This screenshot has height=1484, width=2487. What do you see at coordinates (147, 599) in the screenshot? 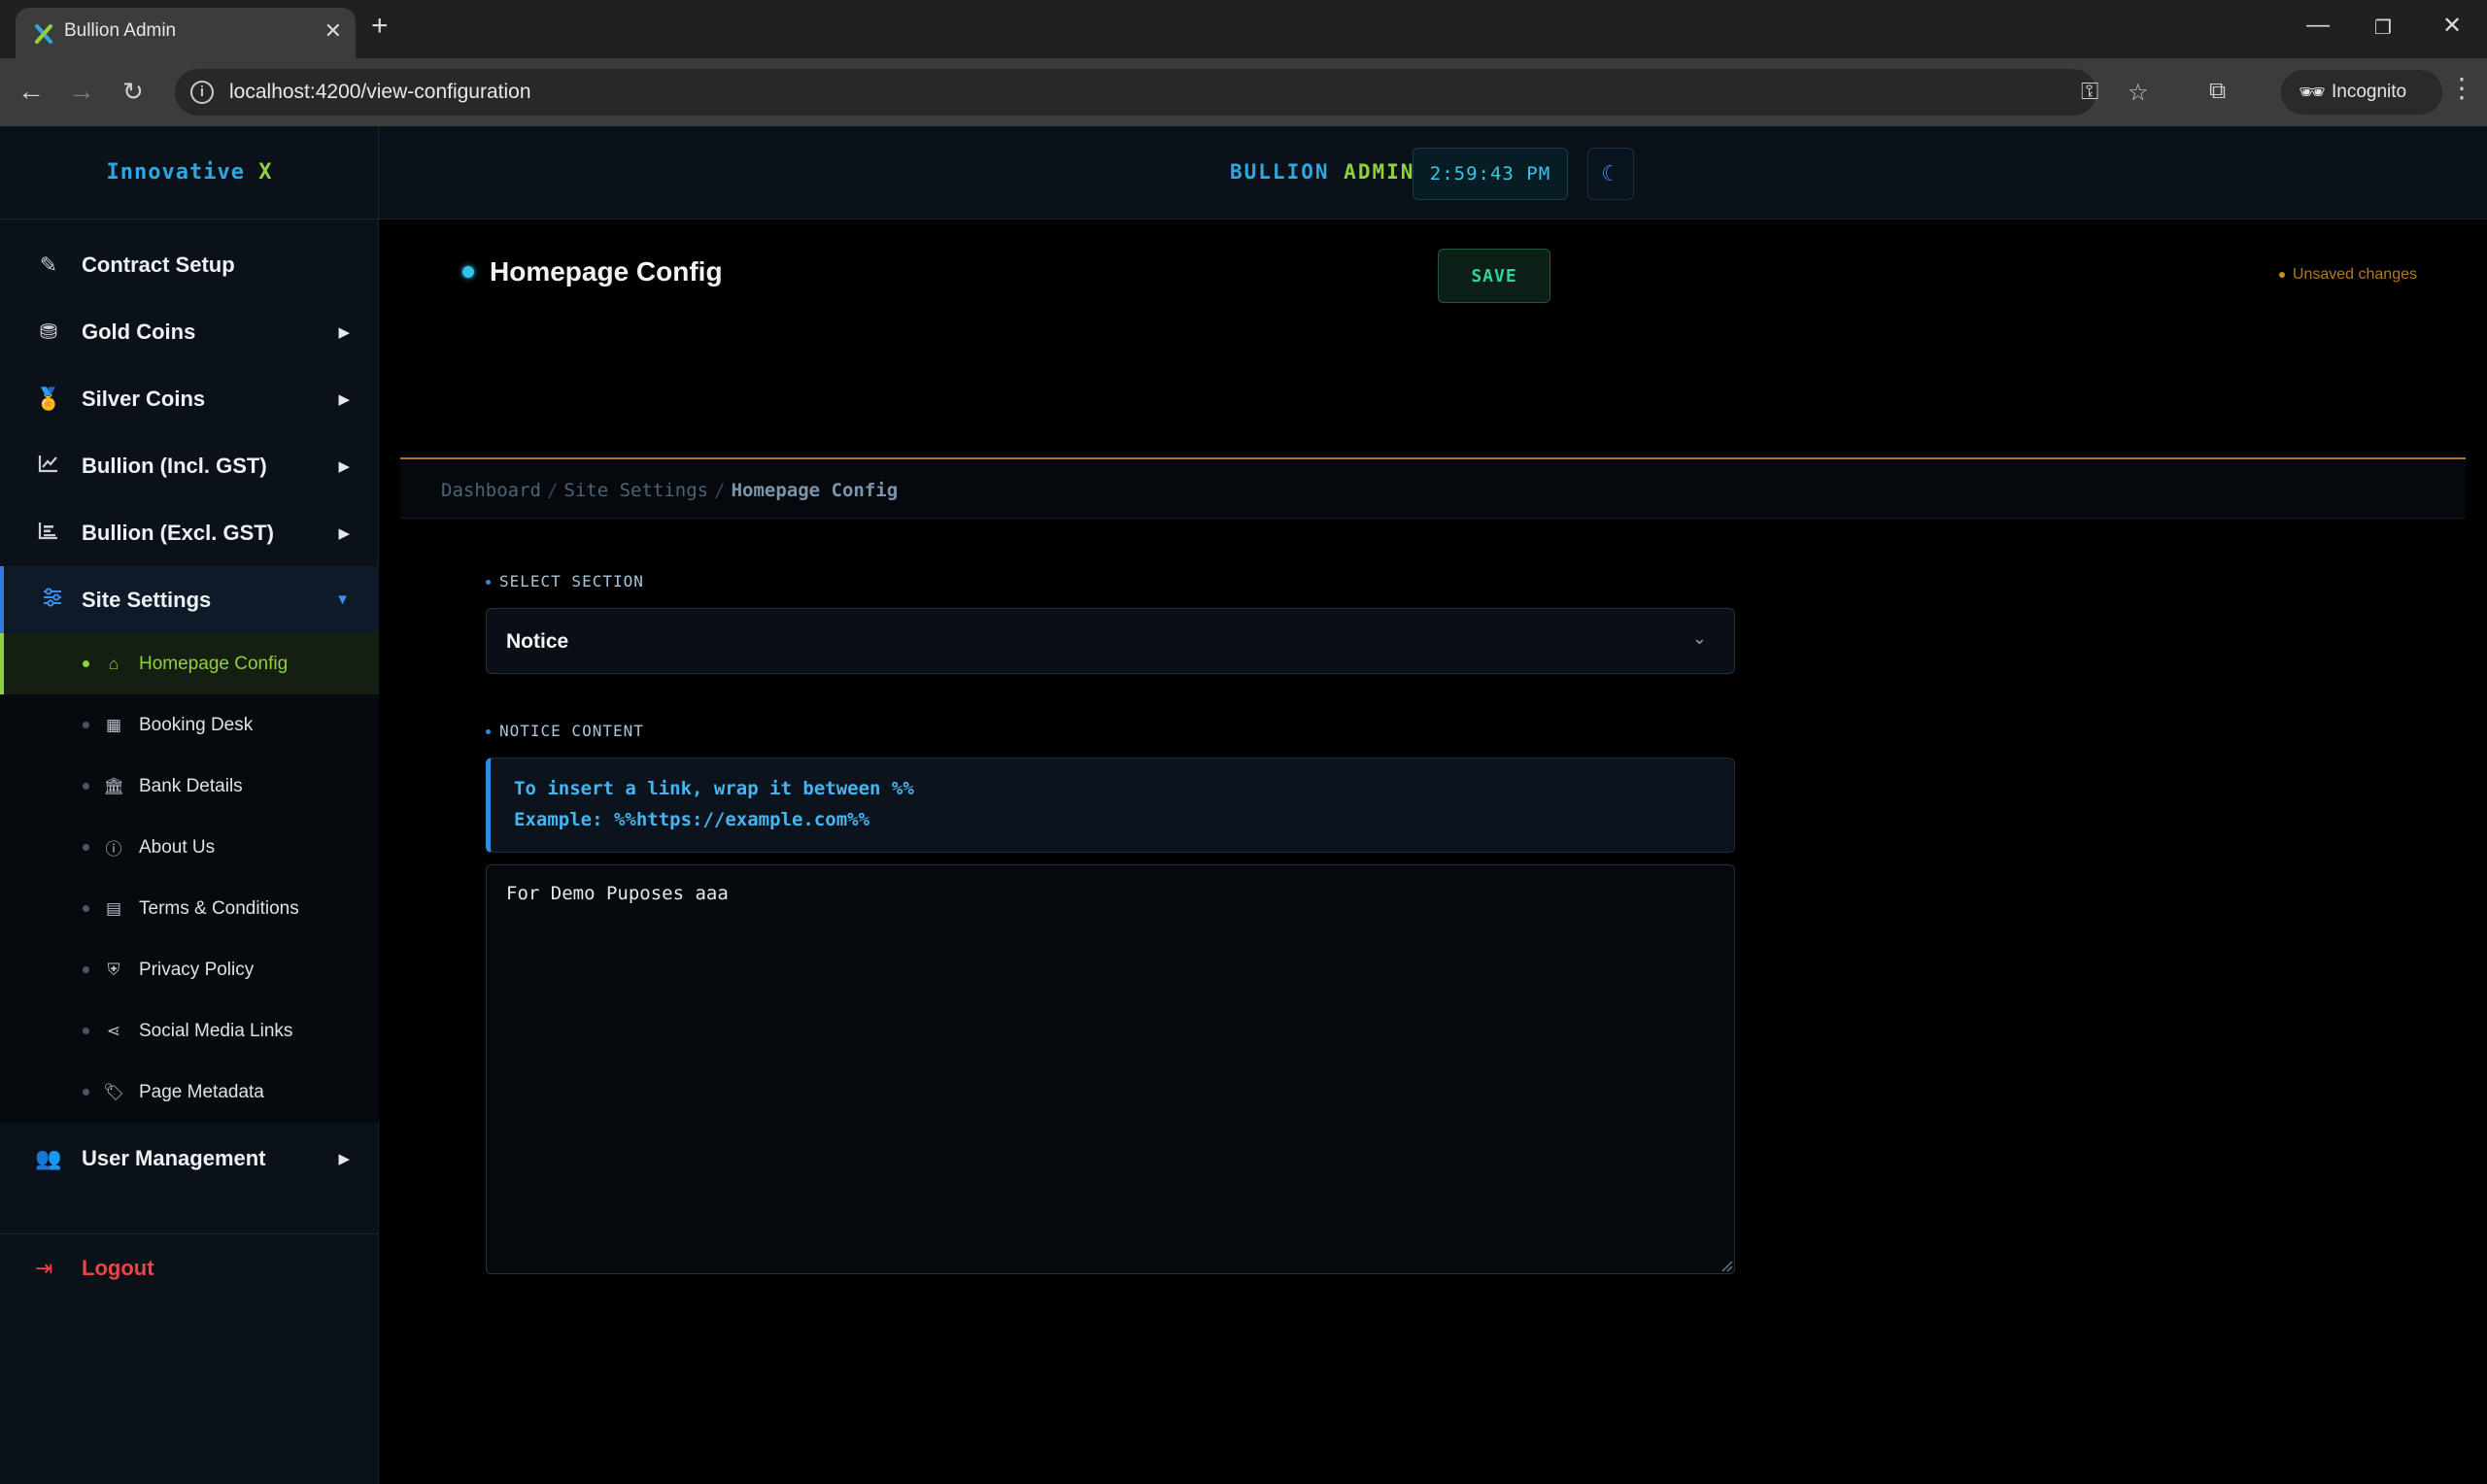
I see `sidebar-item-label: Site Settings` at bounding box center [147, 599].